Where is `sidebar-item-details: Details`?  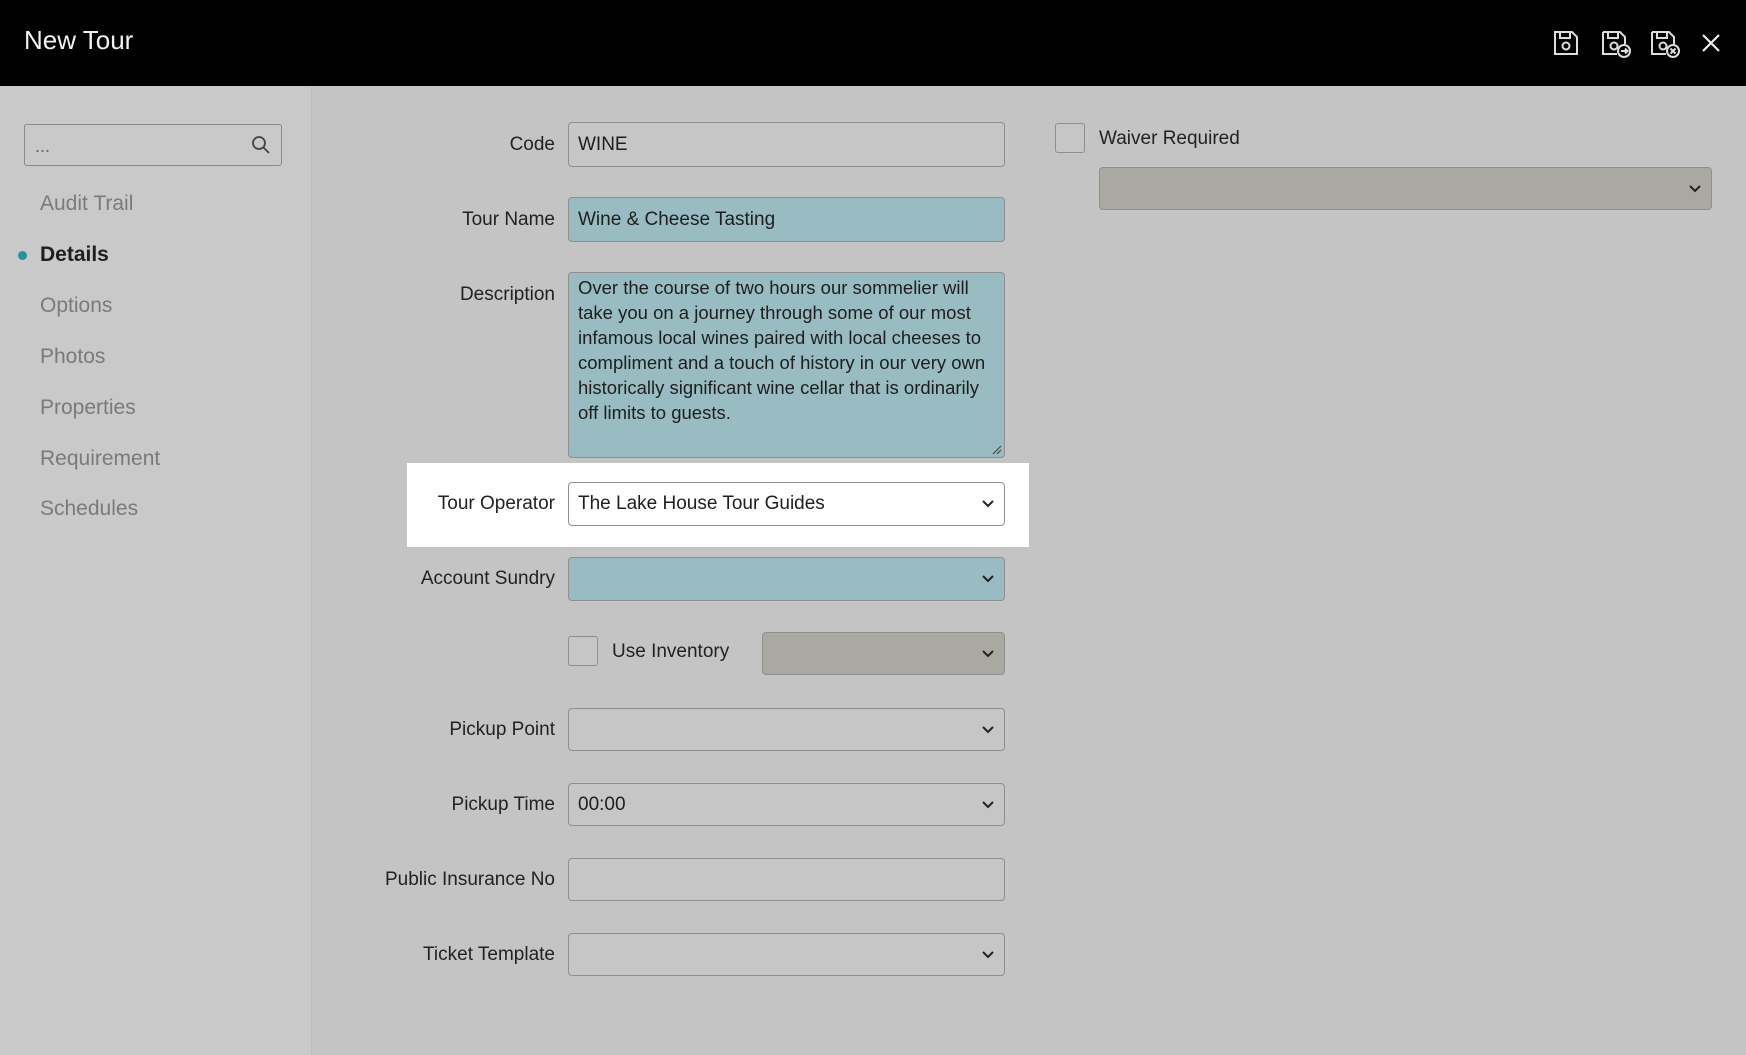 sidebar-item-details: Details is located at coordinates (74, 255).